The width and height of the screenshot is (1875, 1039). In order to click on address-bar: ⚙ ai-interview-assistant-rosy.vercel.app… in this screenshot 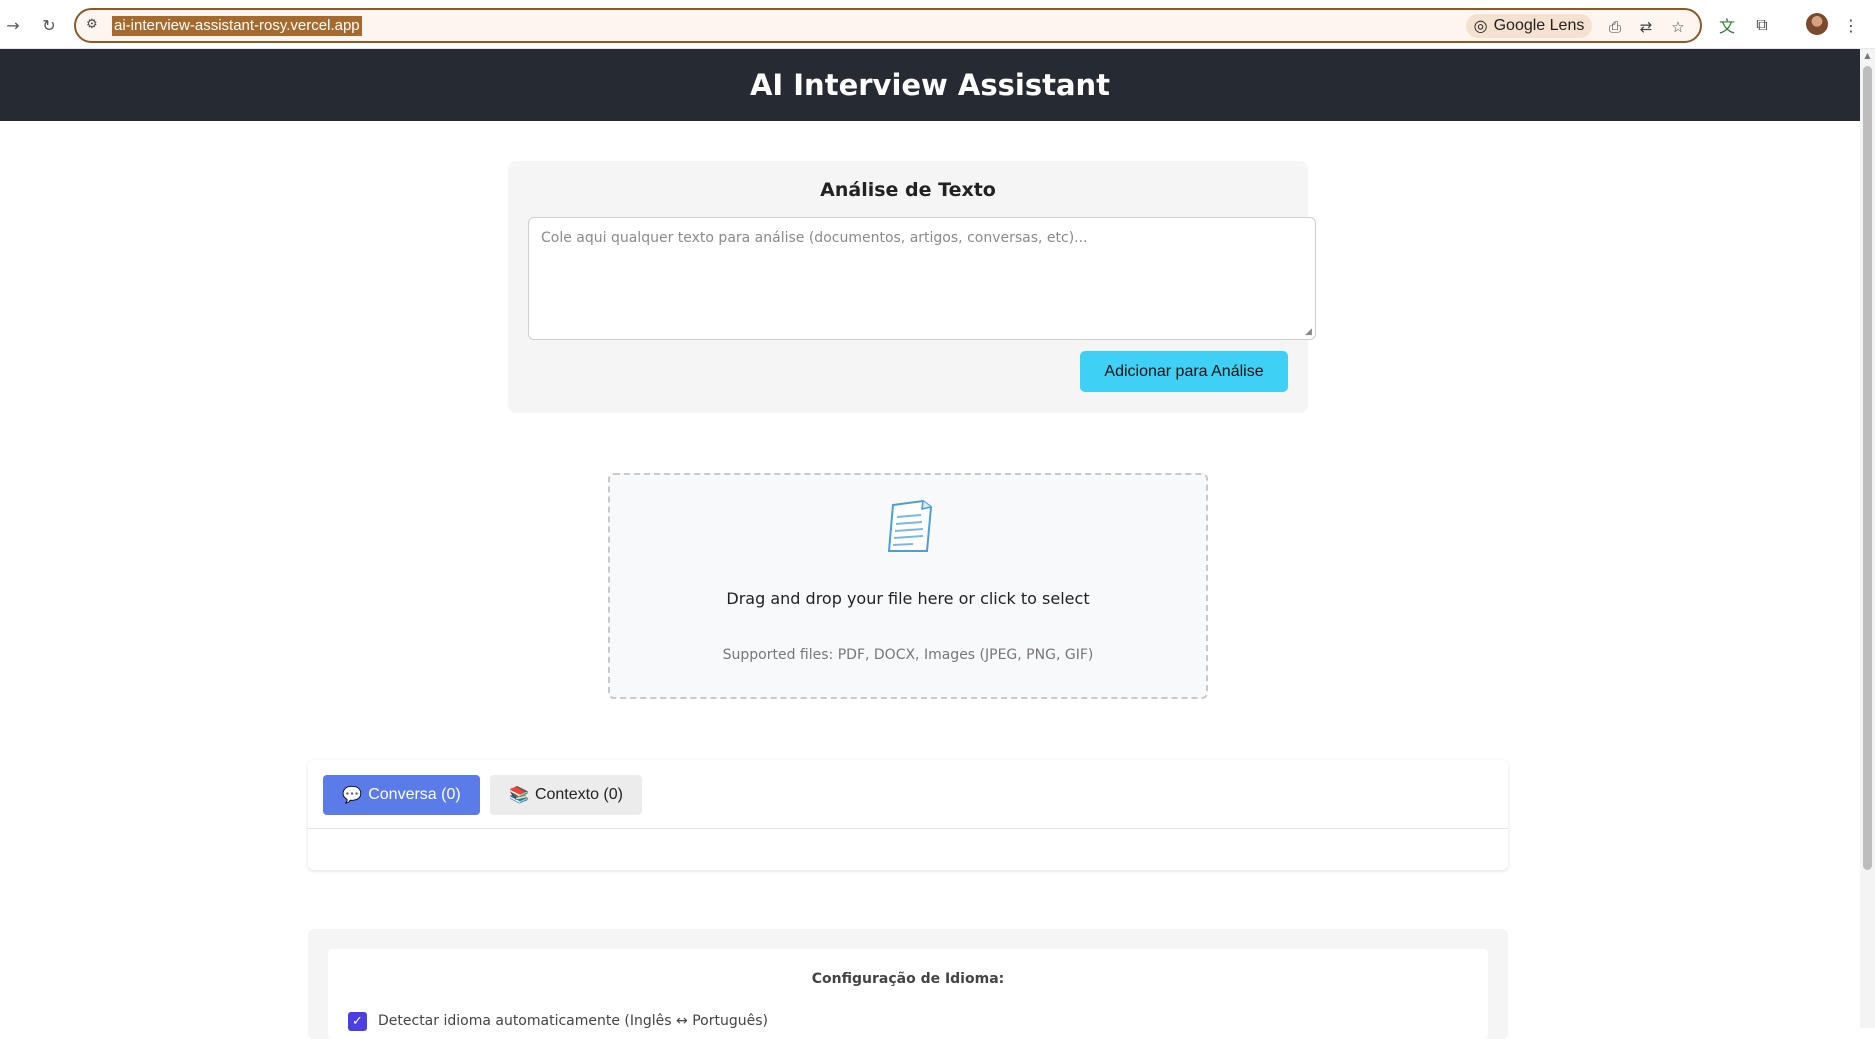, I will do `click(888, 25)`.